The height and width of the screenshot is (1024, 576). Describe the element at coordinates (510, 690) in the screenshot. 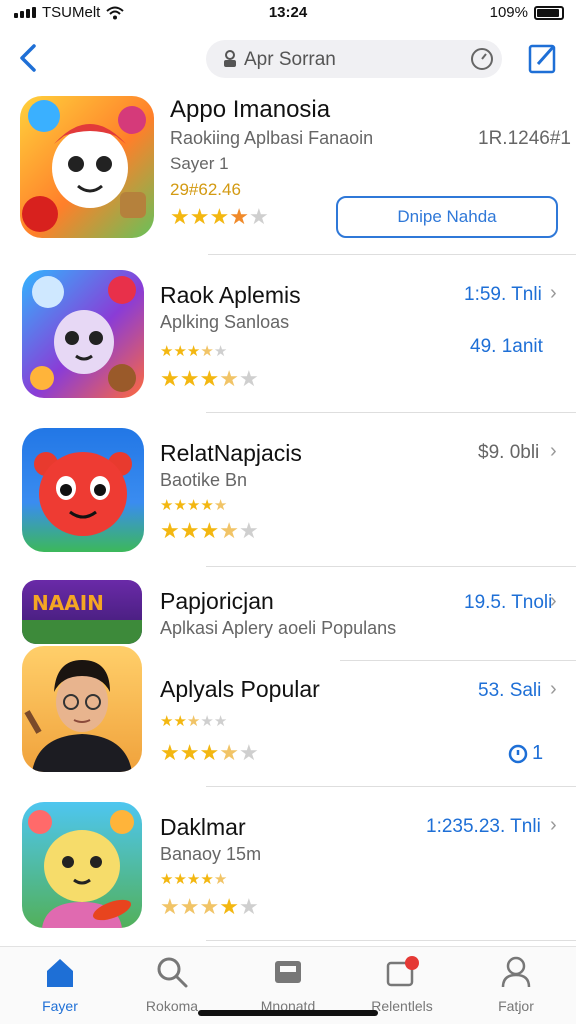

I see `app-size: 53. Sali` at that location.